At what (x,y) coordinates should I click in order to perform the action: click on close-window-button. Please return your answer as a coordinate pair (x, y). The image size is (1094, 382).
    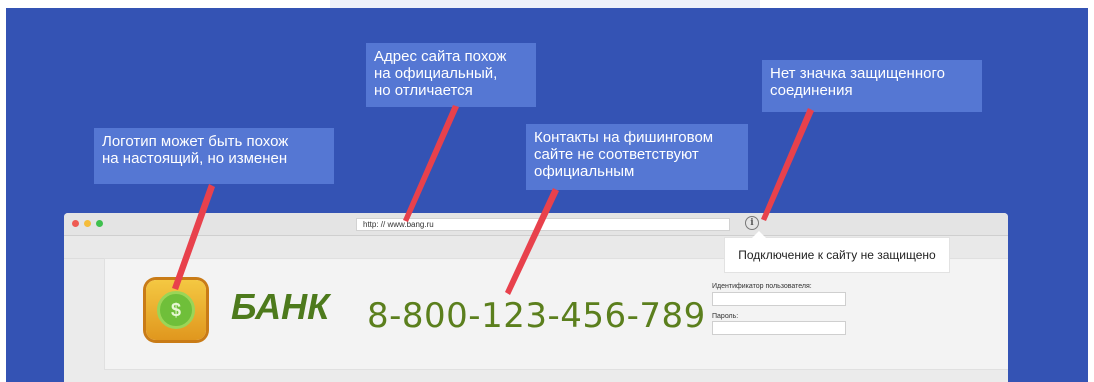
    Looking at the image, I should click on (75, 223).